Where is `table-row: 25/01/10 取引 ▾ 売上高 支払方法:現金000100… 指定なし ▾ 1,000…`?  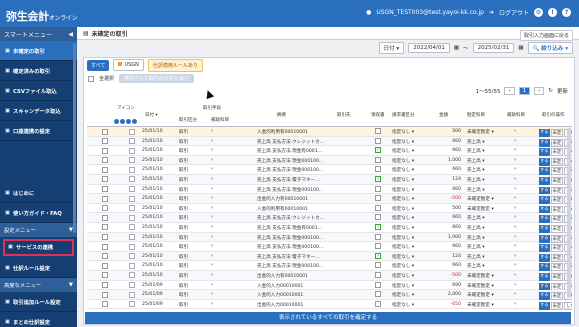 table-row: 25/01/10 取引 ▾ 売上高 支払方法:現金000100… 指定なし ▾ 1,000… is located at coordinates (329, 237).